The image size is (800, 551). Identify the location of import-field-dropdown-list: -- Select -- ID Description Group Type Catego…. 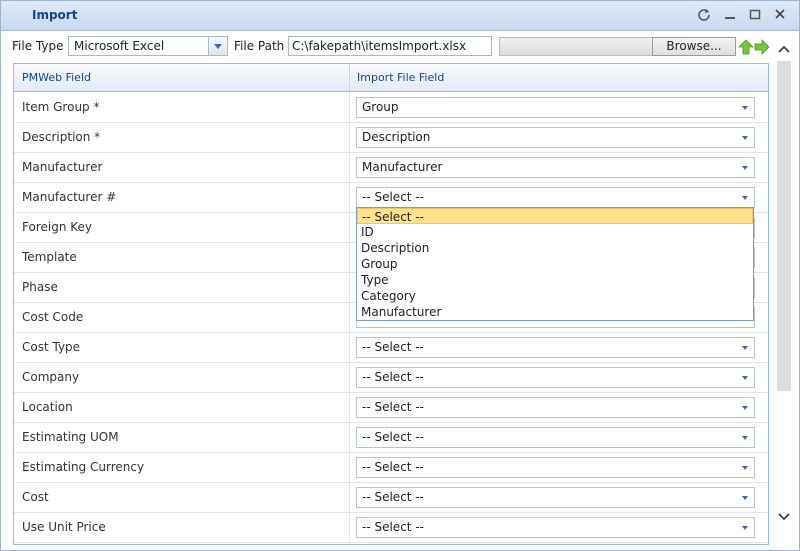
(555, 264).